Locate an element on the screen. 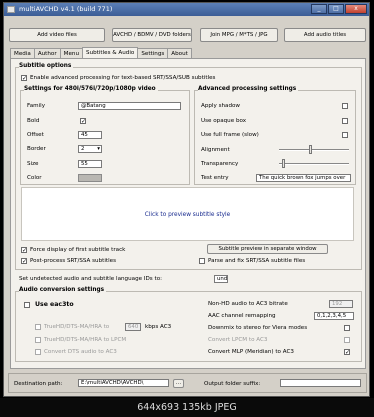 This screenshot has width=374, height=417. tab-menu: Menu is located at coordinates (71, 53).